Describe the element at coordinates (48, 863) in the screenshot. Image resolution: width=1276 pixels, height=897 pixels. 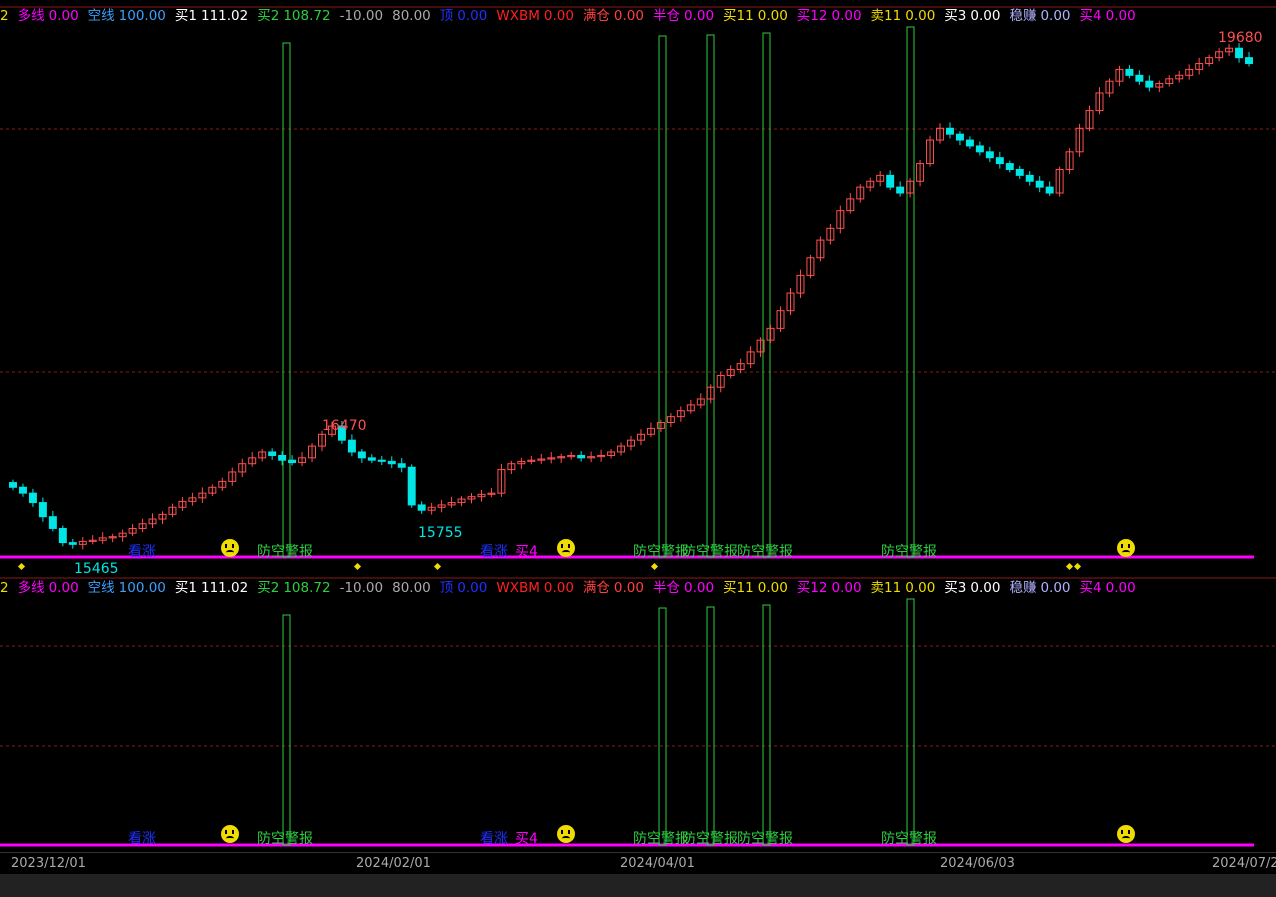
I see `date-label: 2023/12/01` at that location.